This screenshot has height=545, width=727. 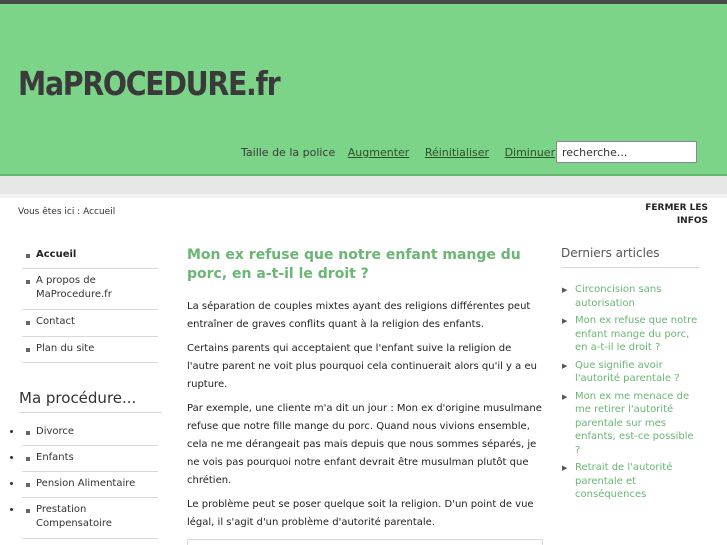 What do you see at coordinates (379, 152) in the screenshot?
I see `font-increase-link: Augmenter` at bounding box center [379, 152].